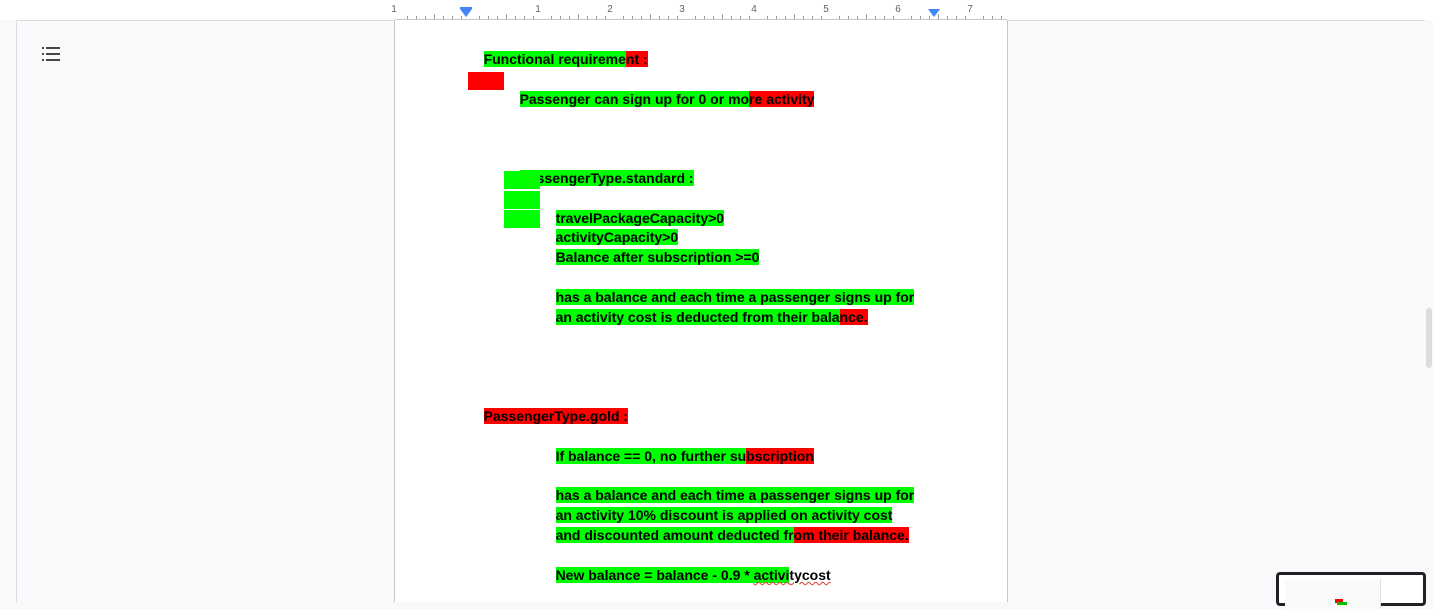  What do you see at coordinates (609, 227) in the screenshot?
I see `doc-line: activityCapacity>0` at bounding box center [609, 227].